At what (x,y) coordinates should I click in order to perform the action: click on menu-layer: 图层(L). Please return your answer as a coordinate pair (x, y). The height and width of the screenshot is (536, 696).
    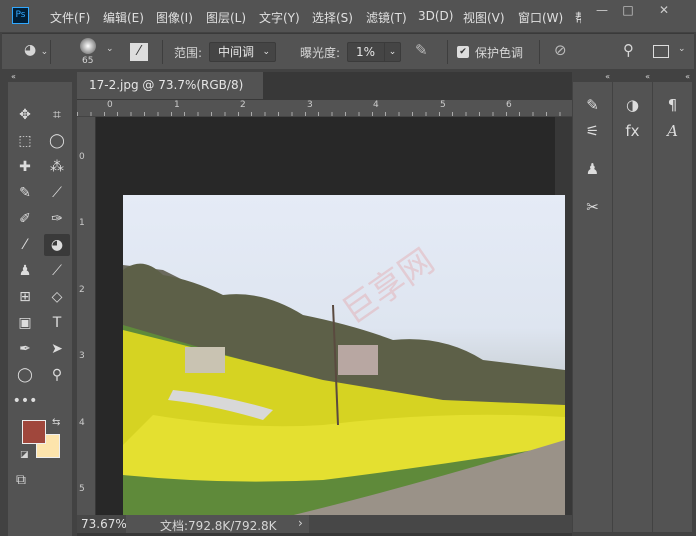
    Looking at the image, I should click on (226, 17).